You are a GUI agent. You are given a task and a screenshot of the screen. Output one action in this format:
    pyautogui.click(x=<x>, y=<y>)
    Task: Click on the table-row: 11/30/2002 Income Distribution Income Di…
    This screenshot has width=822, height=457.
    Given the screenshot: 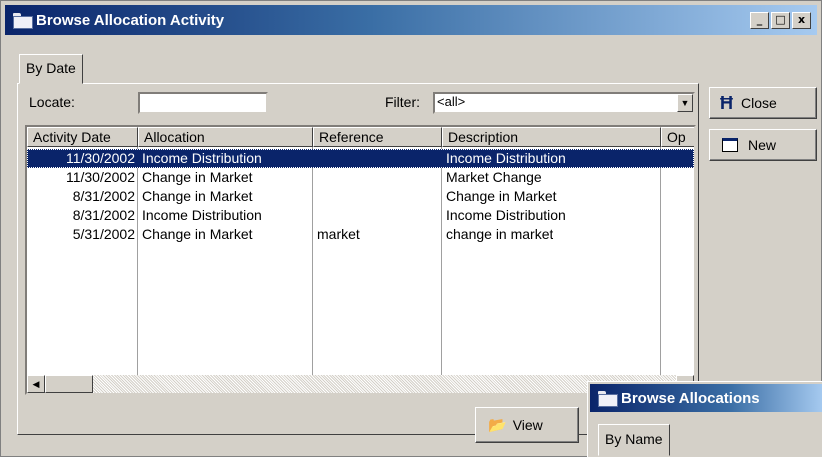 What is the action you would take?
    pyautogui.click(x=360, y=158)
    